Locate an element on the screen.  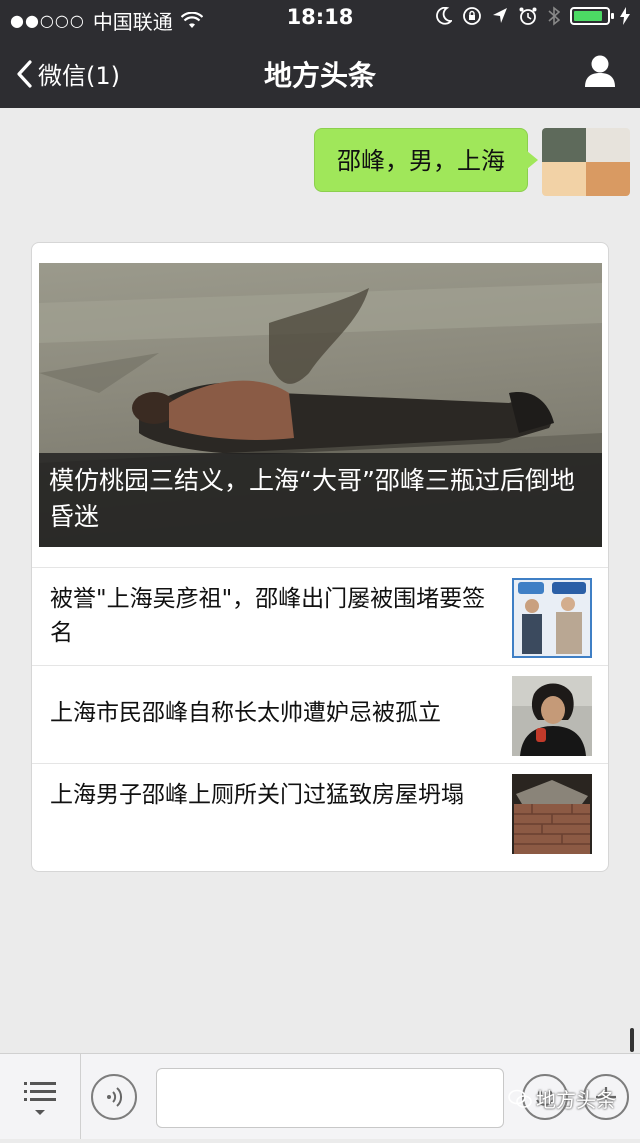
person-icon is located at coordinates (600, 71).